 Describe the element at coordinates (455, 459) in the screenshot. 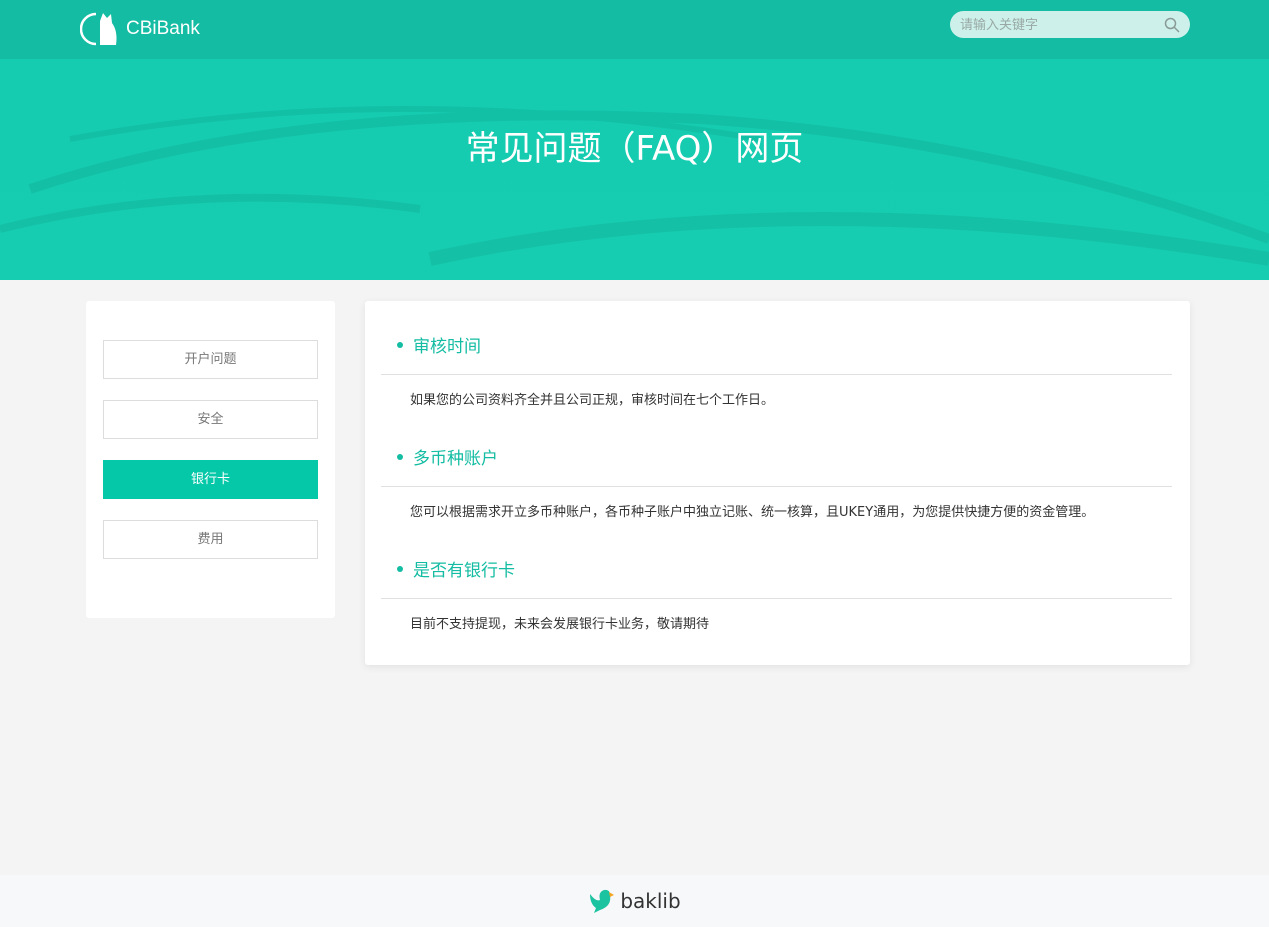

I see `faq-question-text: 多币种账户` at that location.